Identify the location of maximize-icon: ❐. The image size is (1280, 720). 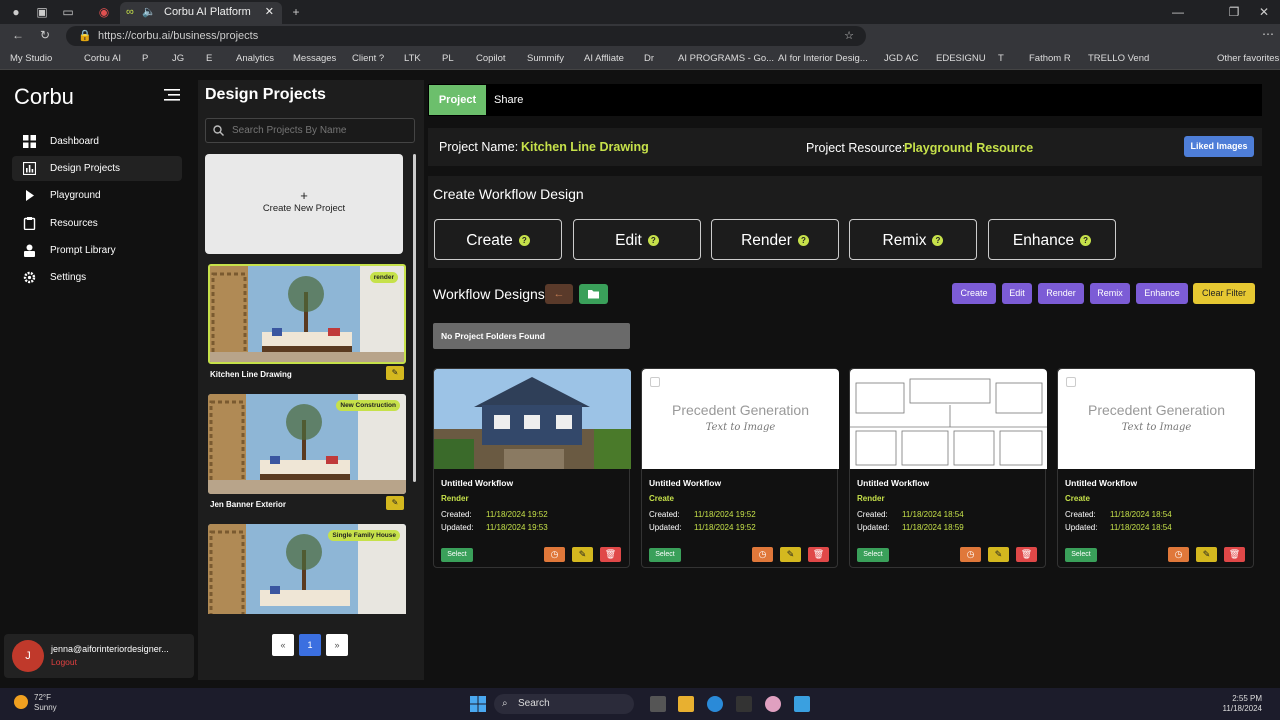
(1234, 12).